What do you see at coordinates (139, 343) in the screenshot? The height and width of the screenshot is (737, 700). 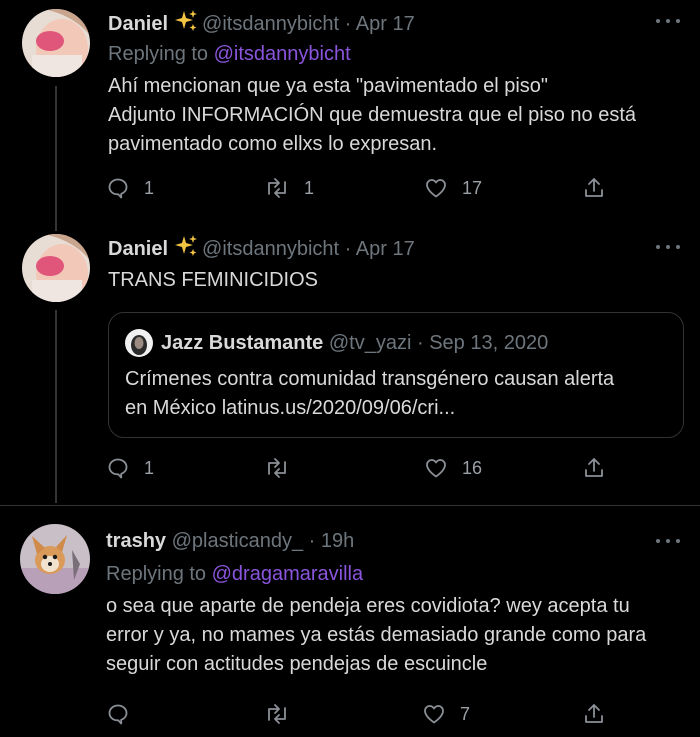 I see `quoted-avatar` at bounding box center [139, 343].